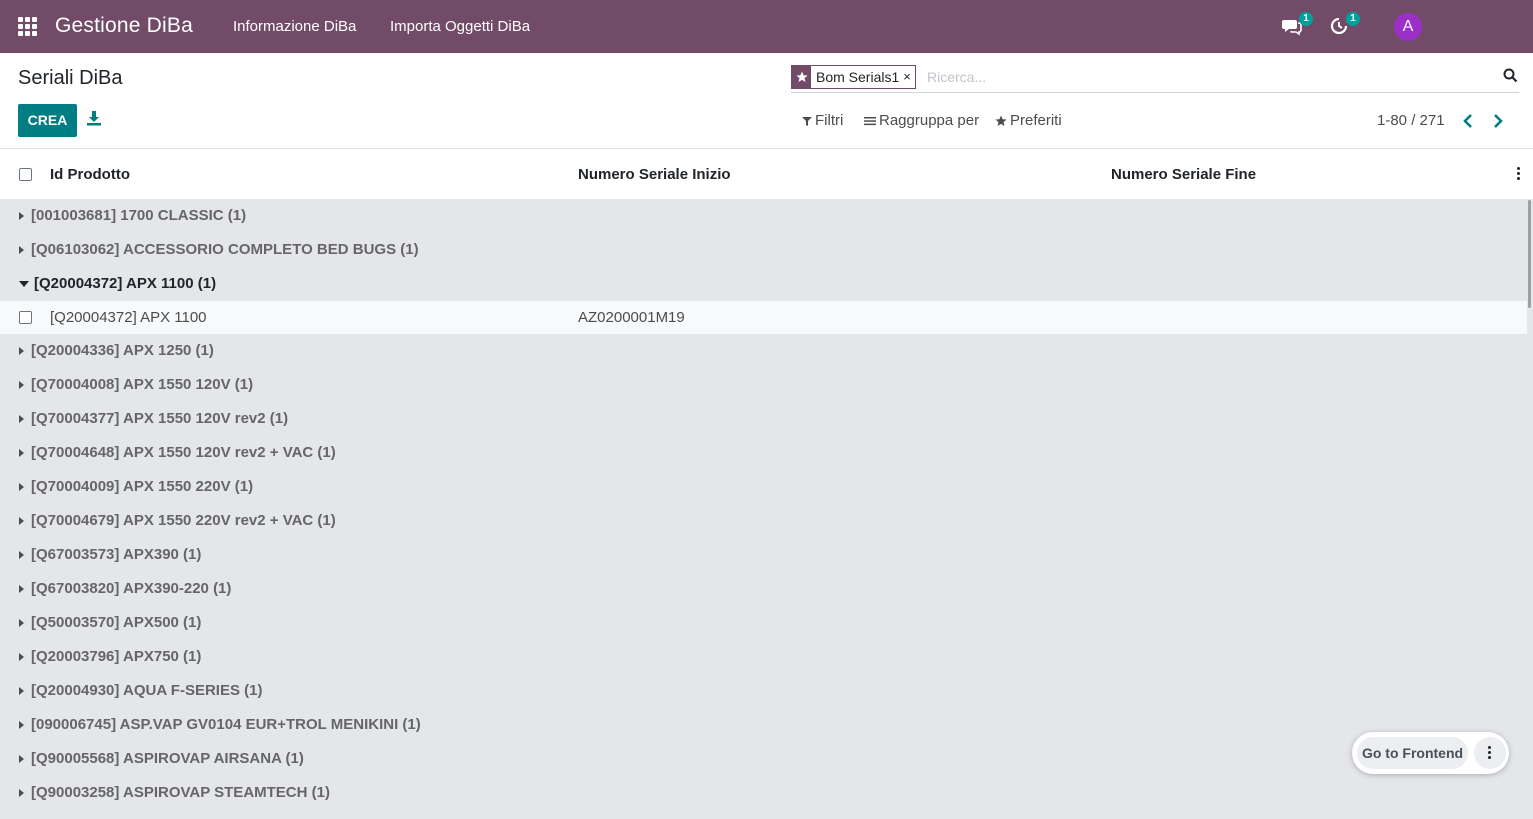  I want to click on search-button, so click(1511, 76).